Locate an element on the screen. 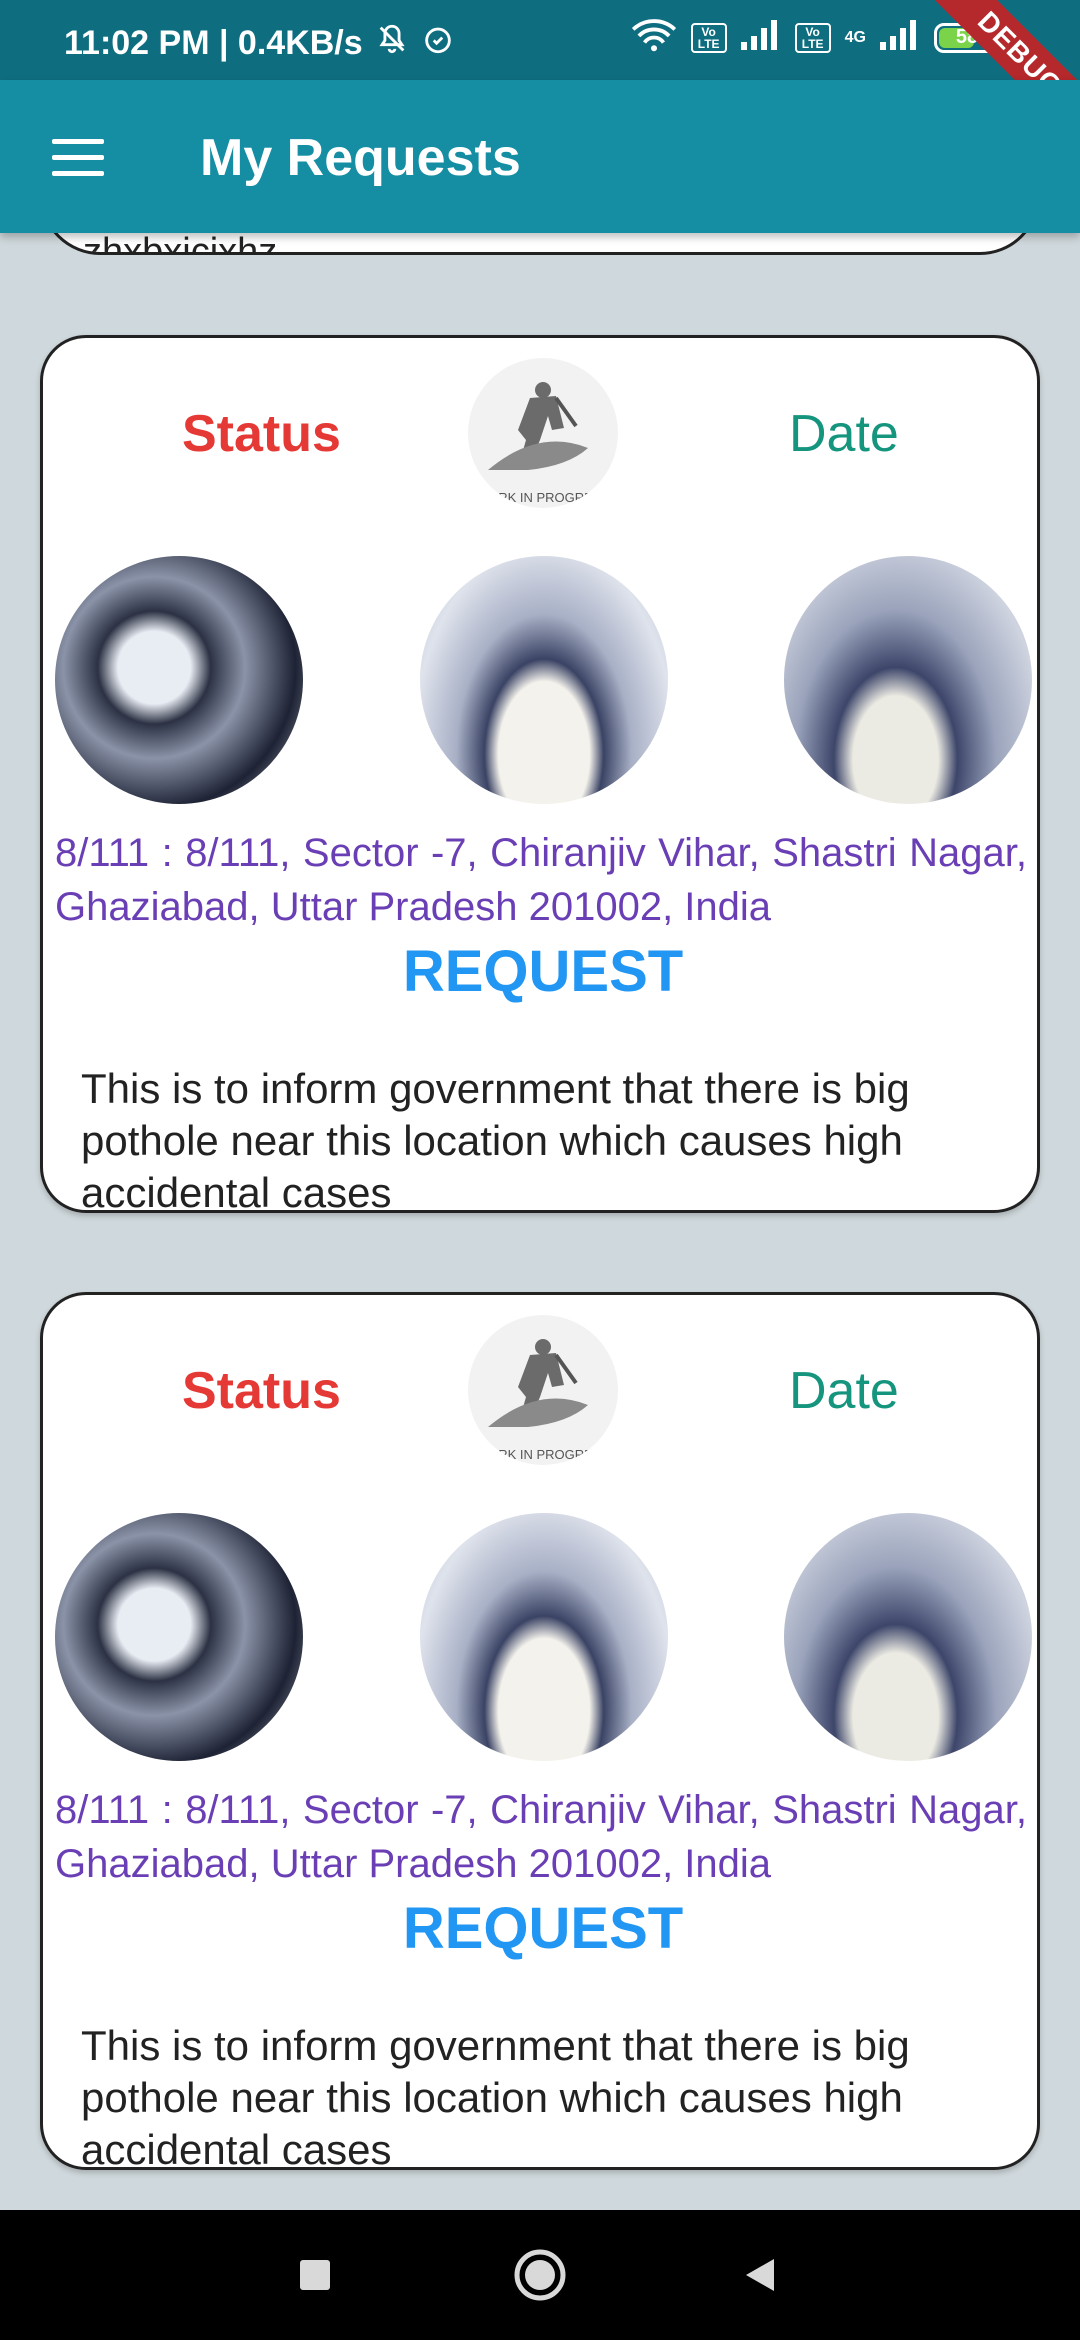  triangle-back-icon is located at coordinates (760, 2275).